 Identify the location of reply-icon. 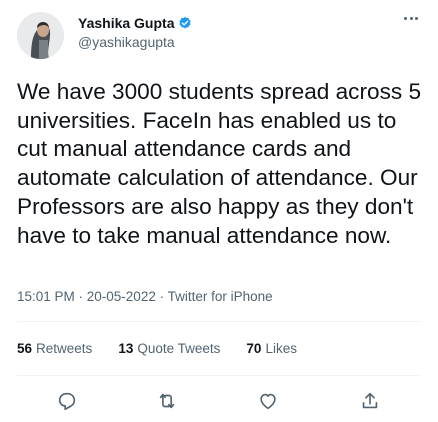
(67, 401).